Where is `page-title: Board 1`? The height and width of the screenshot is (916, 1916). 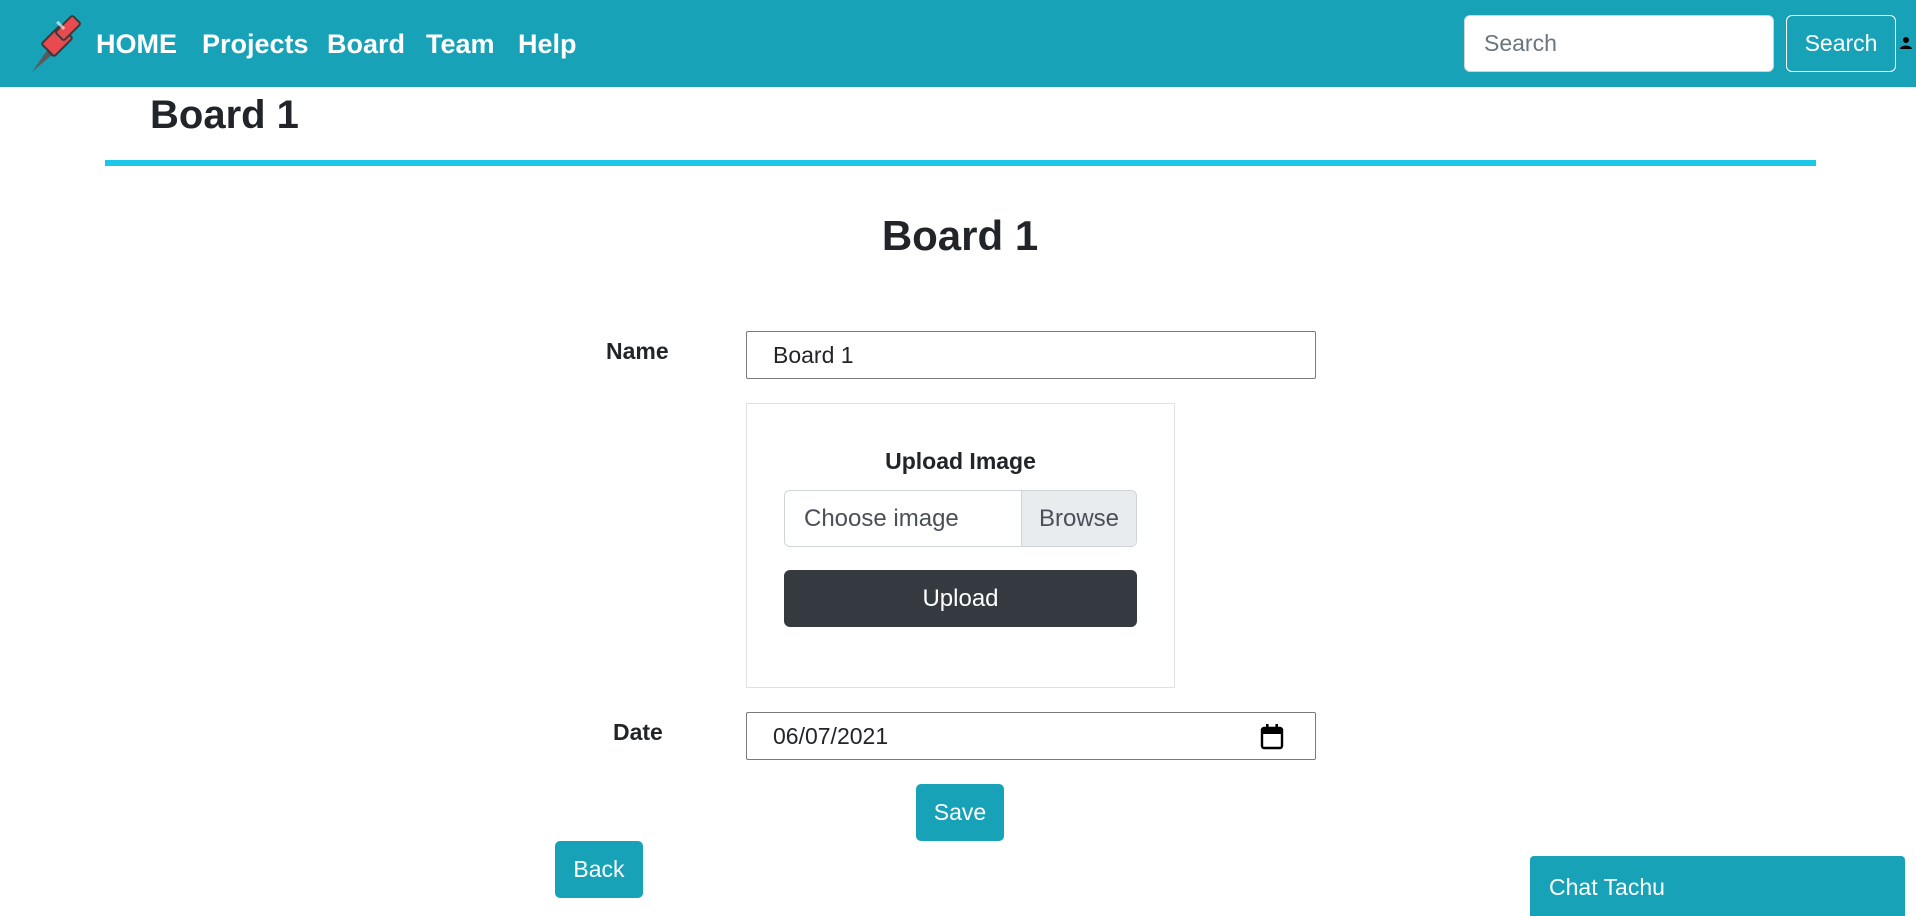 page-title: Board 1 is located at coordinates (224, 115).